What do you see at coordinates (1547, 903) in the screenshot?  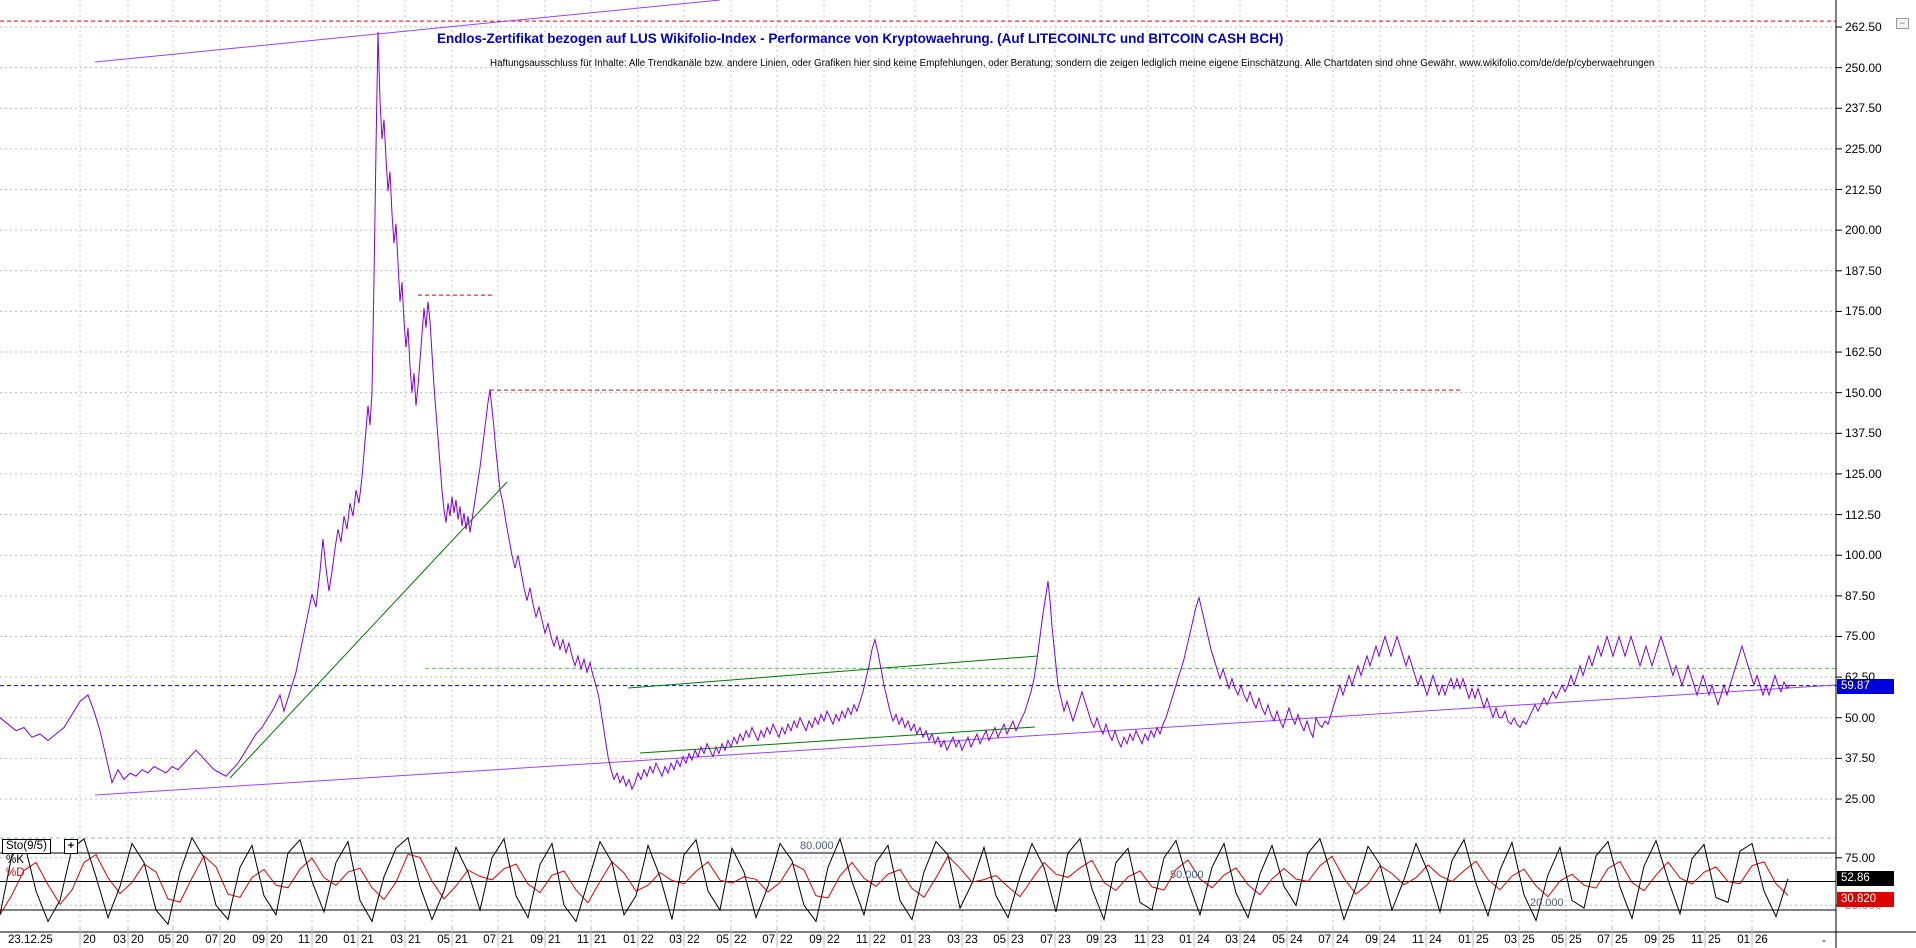 I see `indicator-level-label: 20.000` at bounding box center [1547, 903].